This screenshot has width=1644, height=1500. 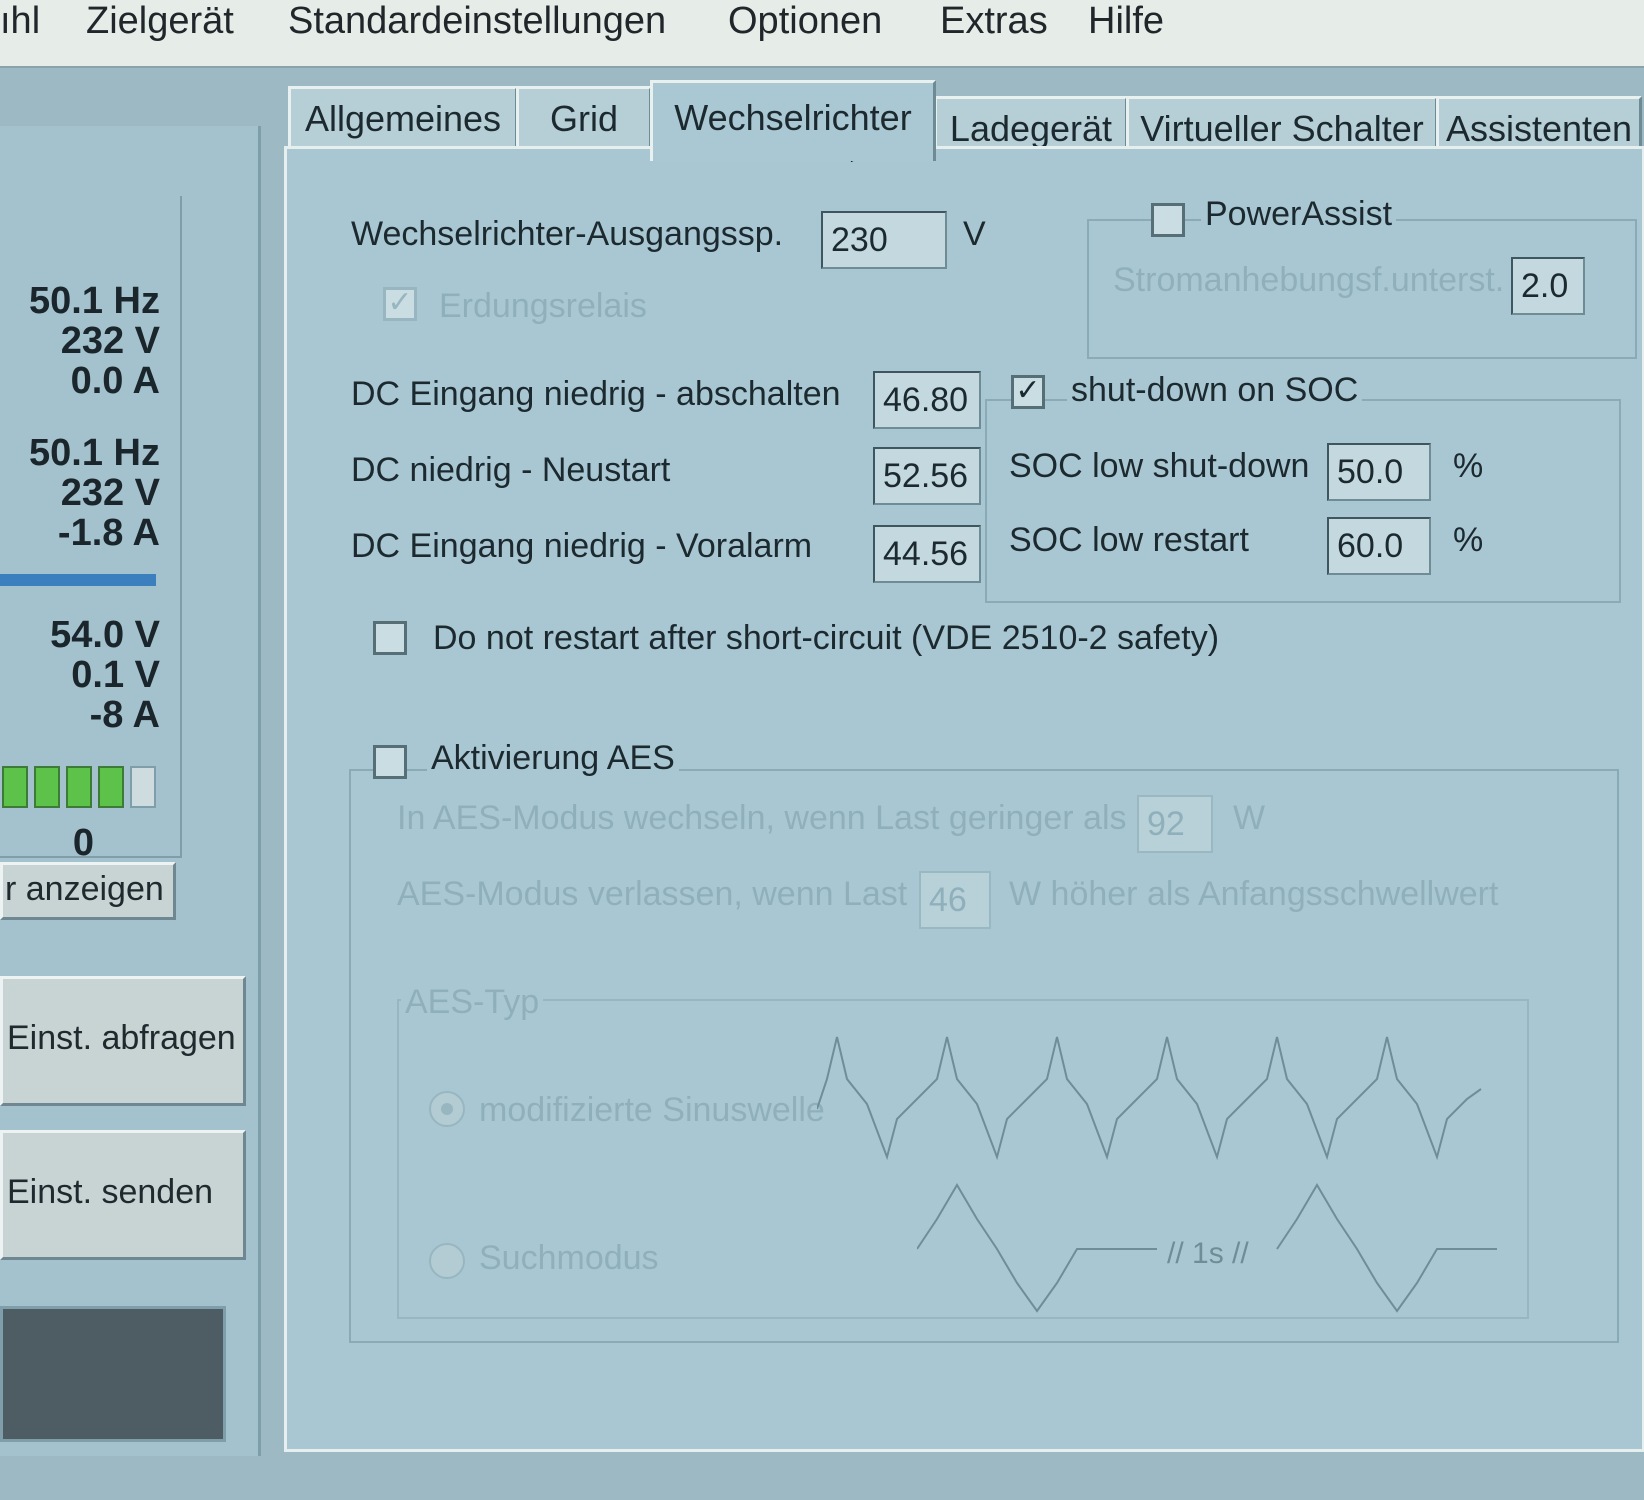 What do you see at coordinates (403, 117) in the screenshot?
I see `tab-allgemeines: Allgemeines` at bounding box center [403, 117].